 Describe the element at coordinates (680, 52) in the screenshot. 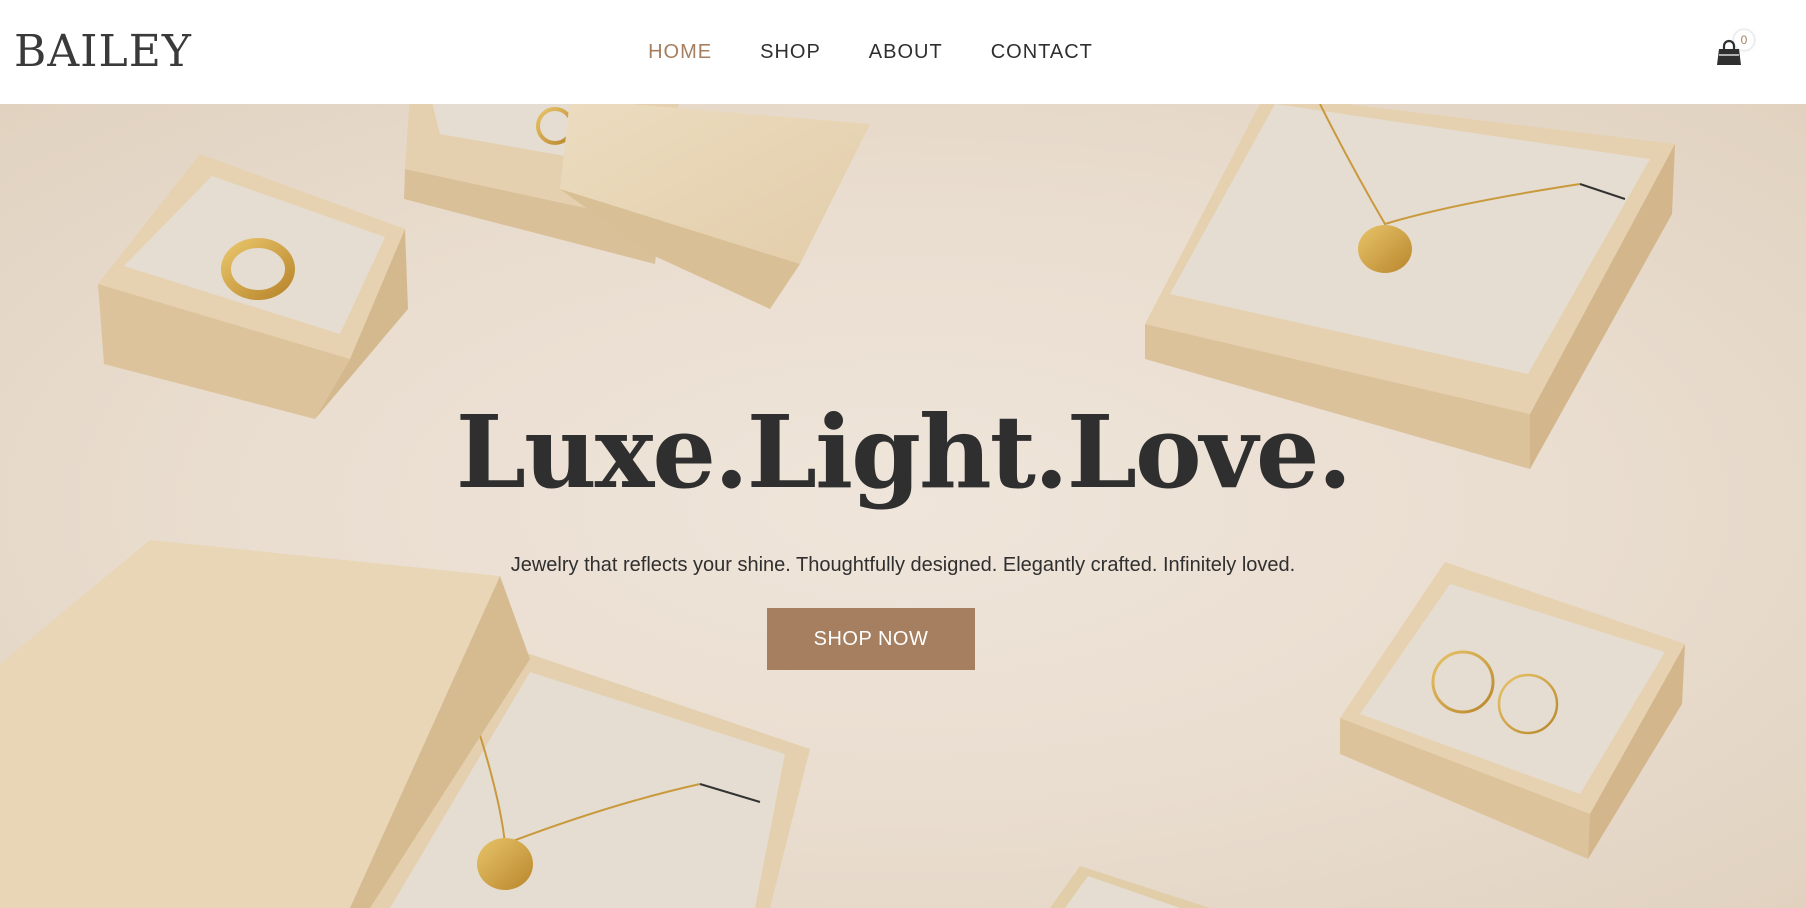

I see `nav-home-link: HOME` at that location.